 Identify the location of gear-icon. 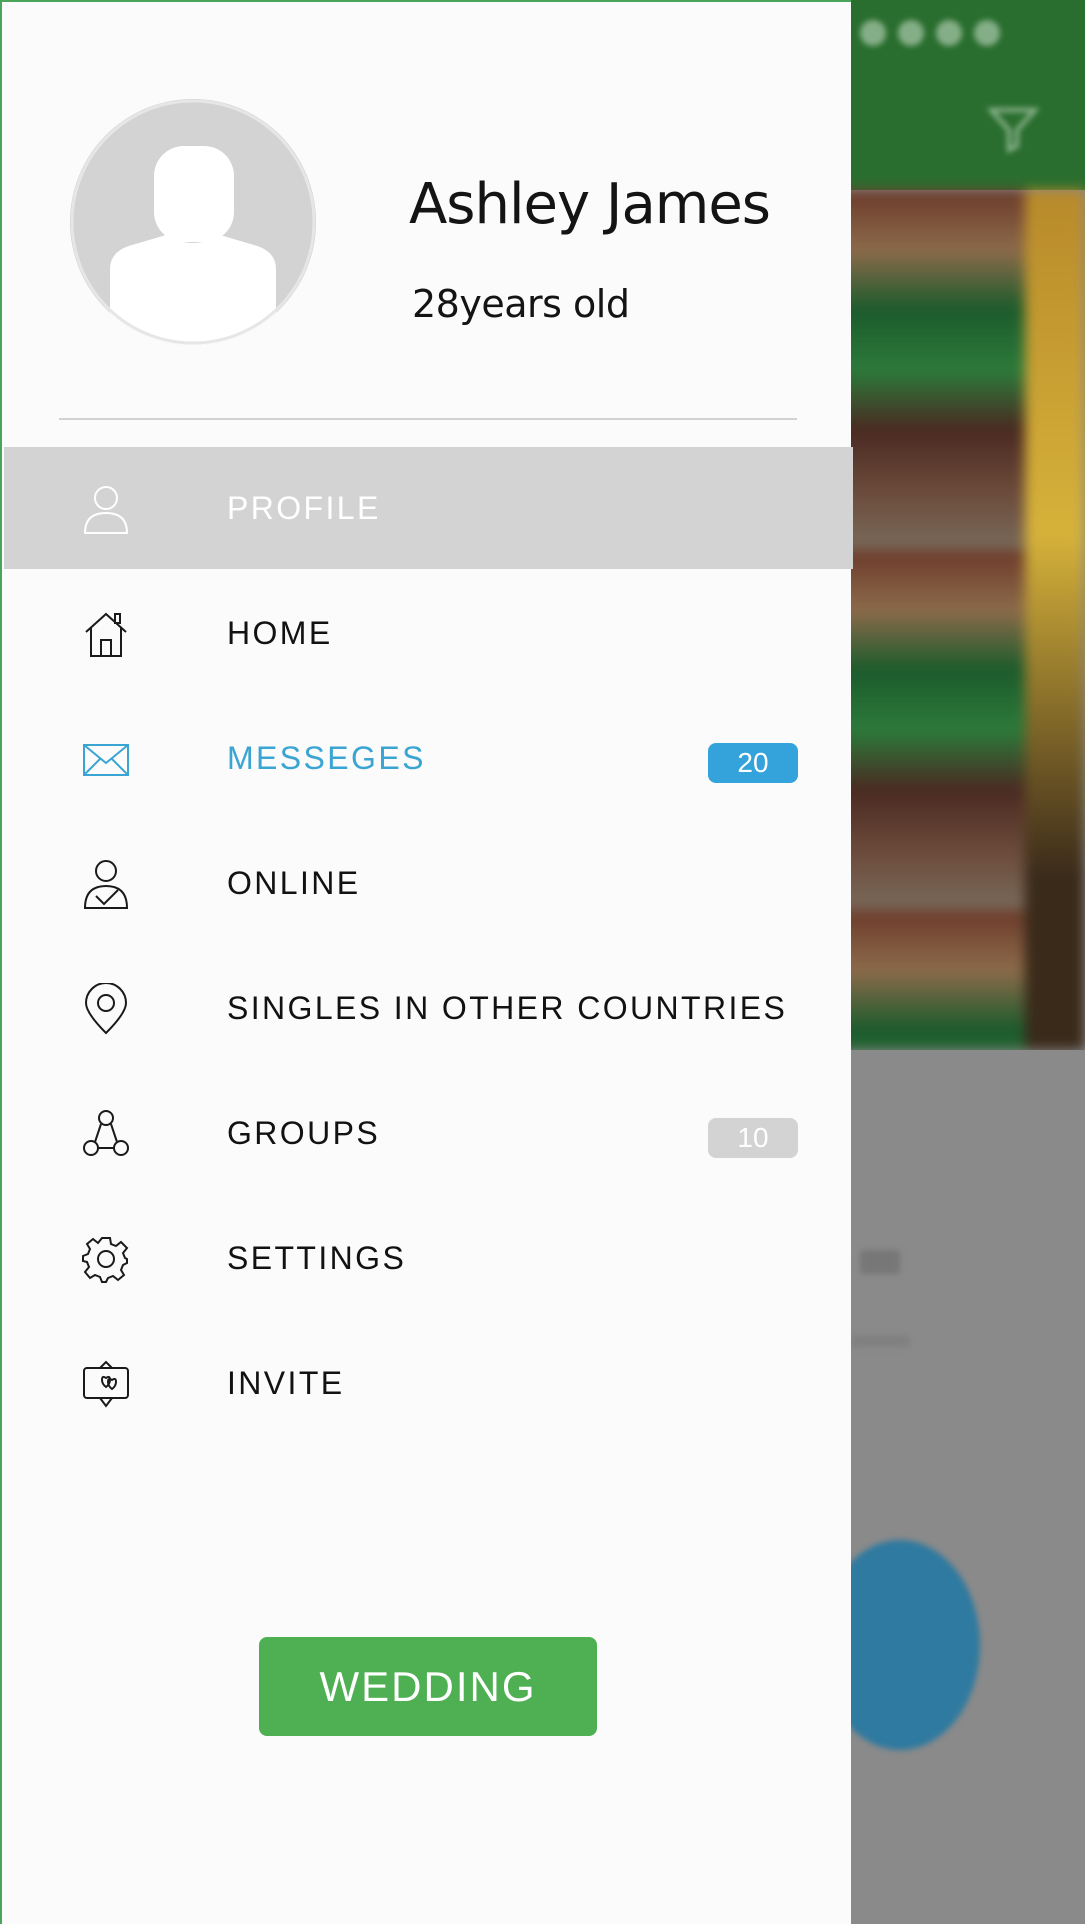
(106, 1259).